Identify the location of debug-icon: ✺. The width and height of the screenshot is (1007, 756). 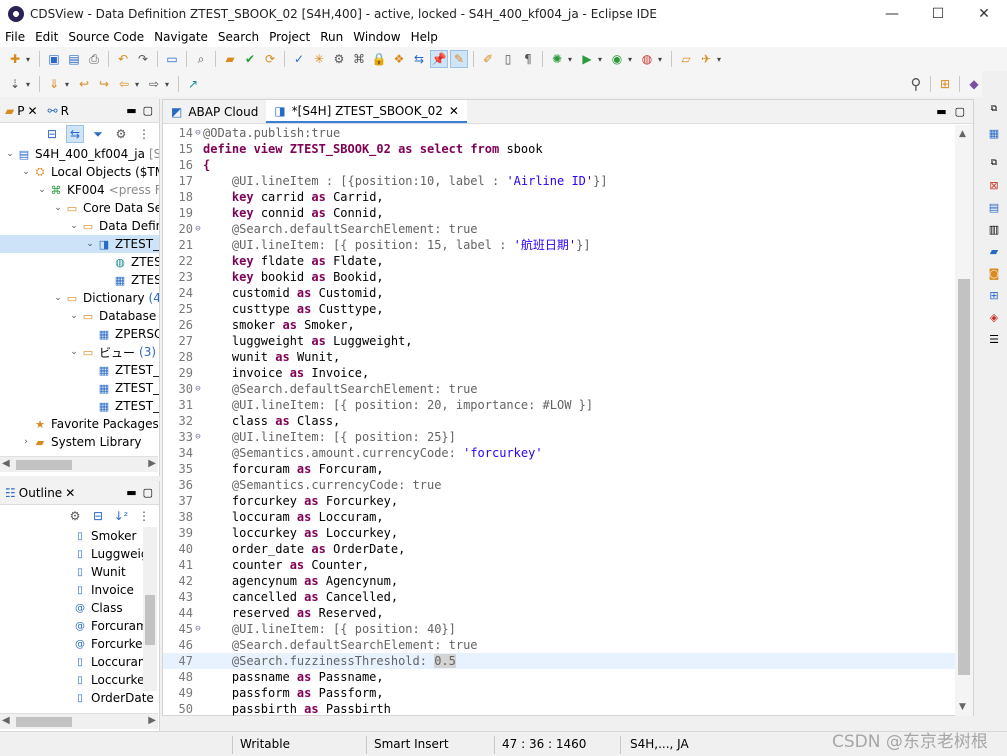
(557, 59).